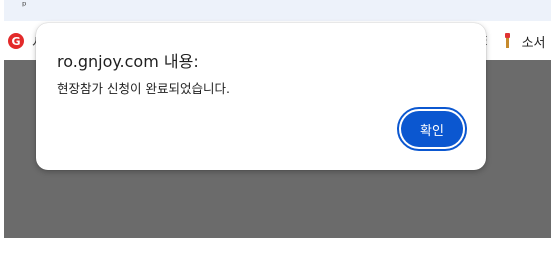 The width and height of the screenshot is (557, 260). Describe the element at coordinates (277, 10) in the screenshot. I see `address-bar: ᵖ` at that location.